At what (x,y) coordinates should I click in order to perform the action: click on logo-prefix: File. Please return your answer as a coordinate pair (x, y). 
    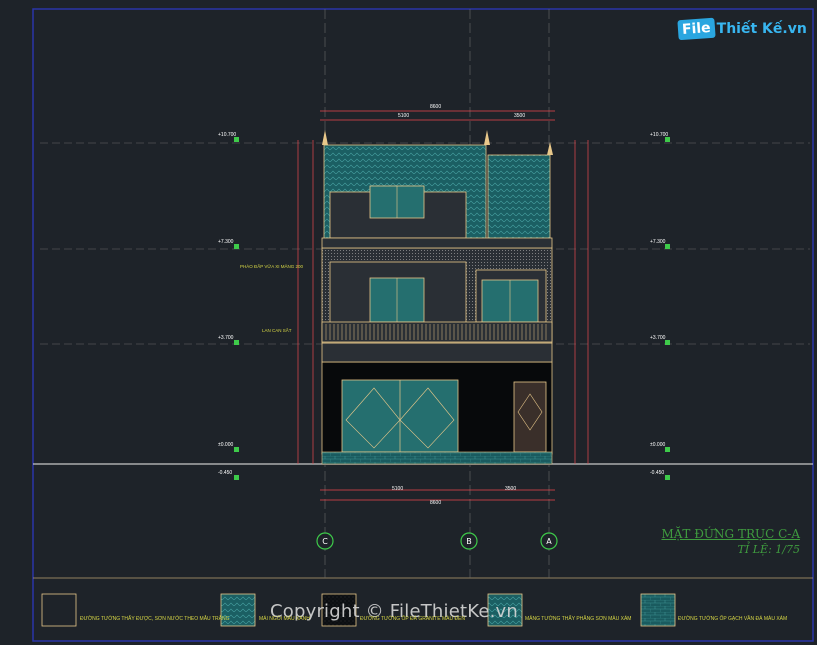
    Looking at the image, I should click on (696, 29).